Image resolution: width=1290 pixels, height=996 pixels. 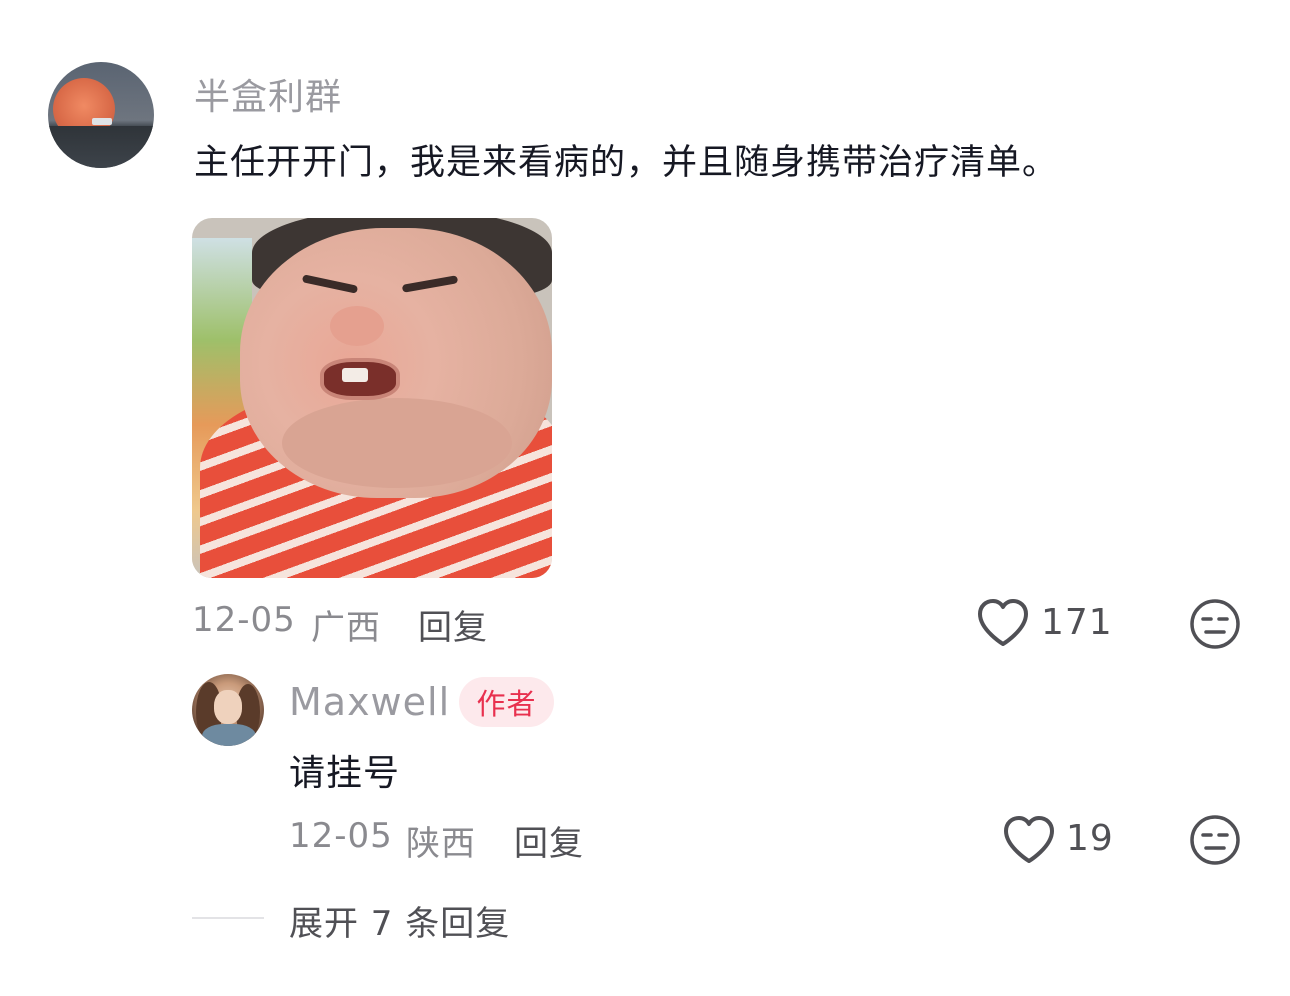 What do you see at coordinates (626, 163) in the screenshot?
I see `comment-text: 主任开开门，我是来看病的，并且随身携带治疗清单。` at bounding box center [626, 163].